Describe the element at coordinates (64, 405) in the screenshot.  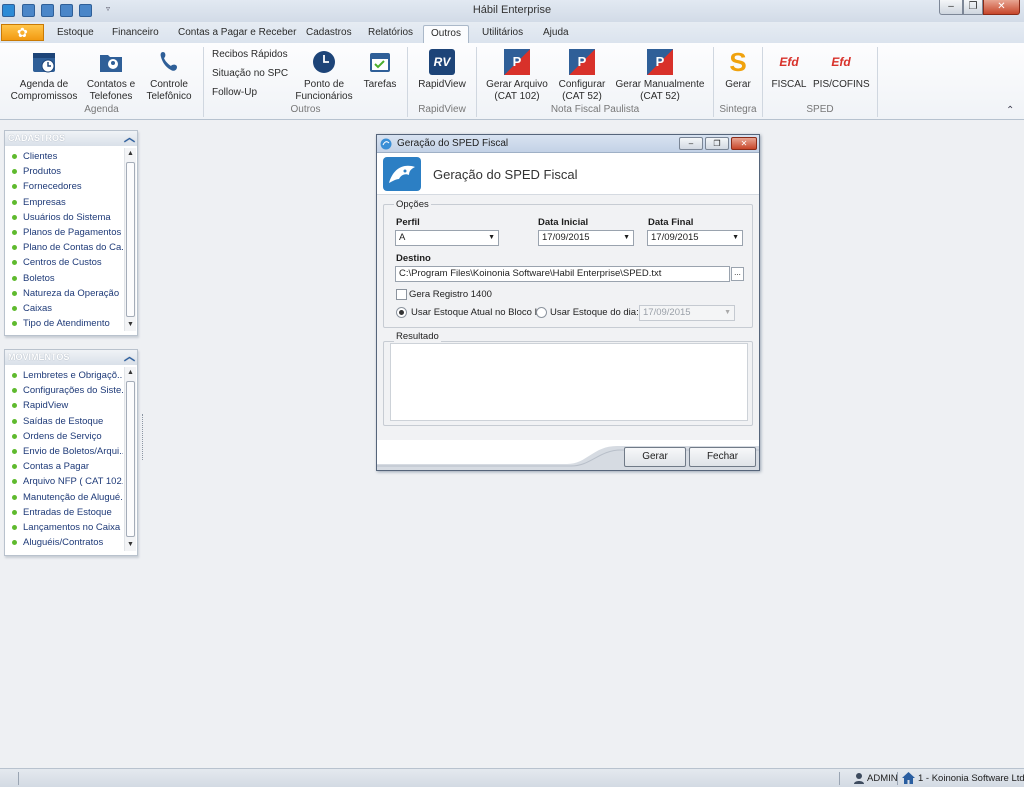
I see `movimentos-item-rapidview: RapidView` at that location.